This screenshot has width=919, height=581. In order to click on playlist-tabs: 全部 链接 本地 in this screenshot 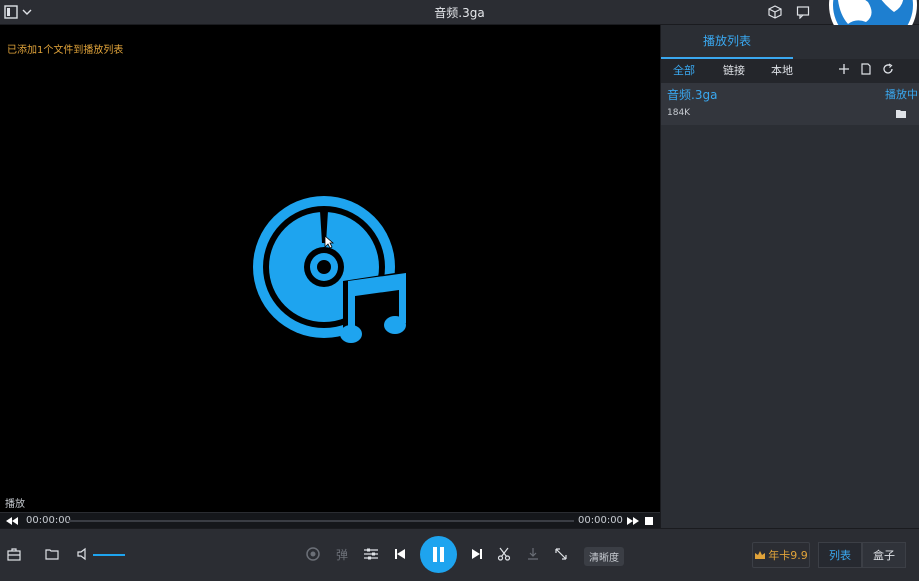, I will do `click(790, 71)`.